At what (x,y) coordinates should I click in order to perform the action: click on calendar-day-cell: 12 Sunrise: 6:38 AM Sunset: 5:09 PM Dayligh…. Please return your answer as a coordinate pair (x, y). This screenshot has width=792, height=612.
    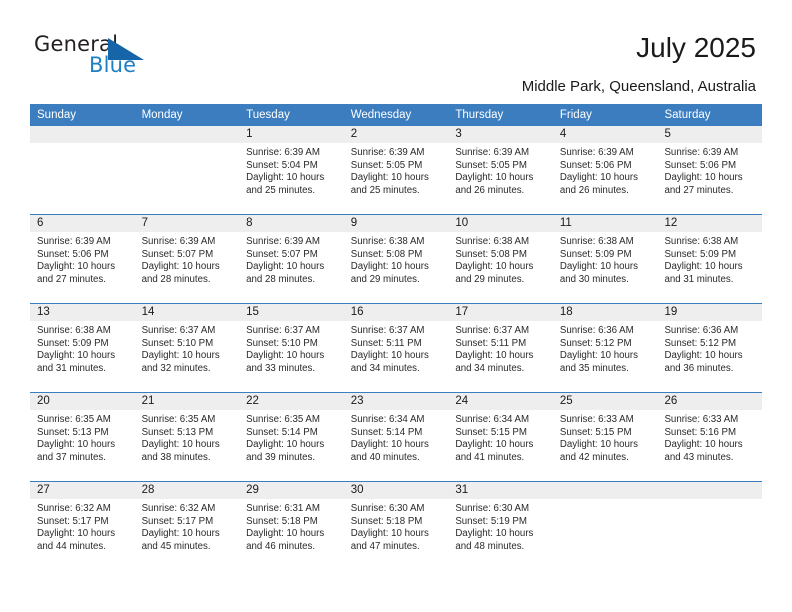
    Looking at the image, I should click on (710, 259).